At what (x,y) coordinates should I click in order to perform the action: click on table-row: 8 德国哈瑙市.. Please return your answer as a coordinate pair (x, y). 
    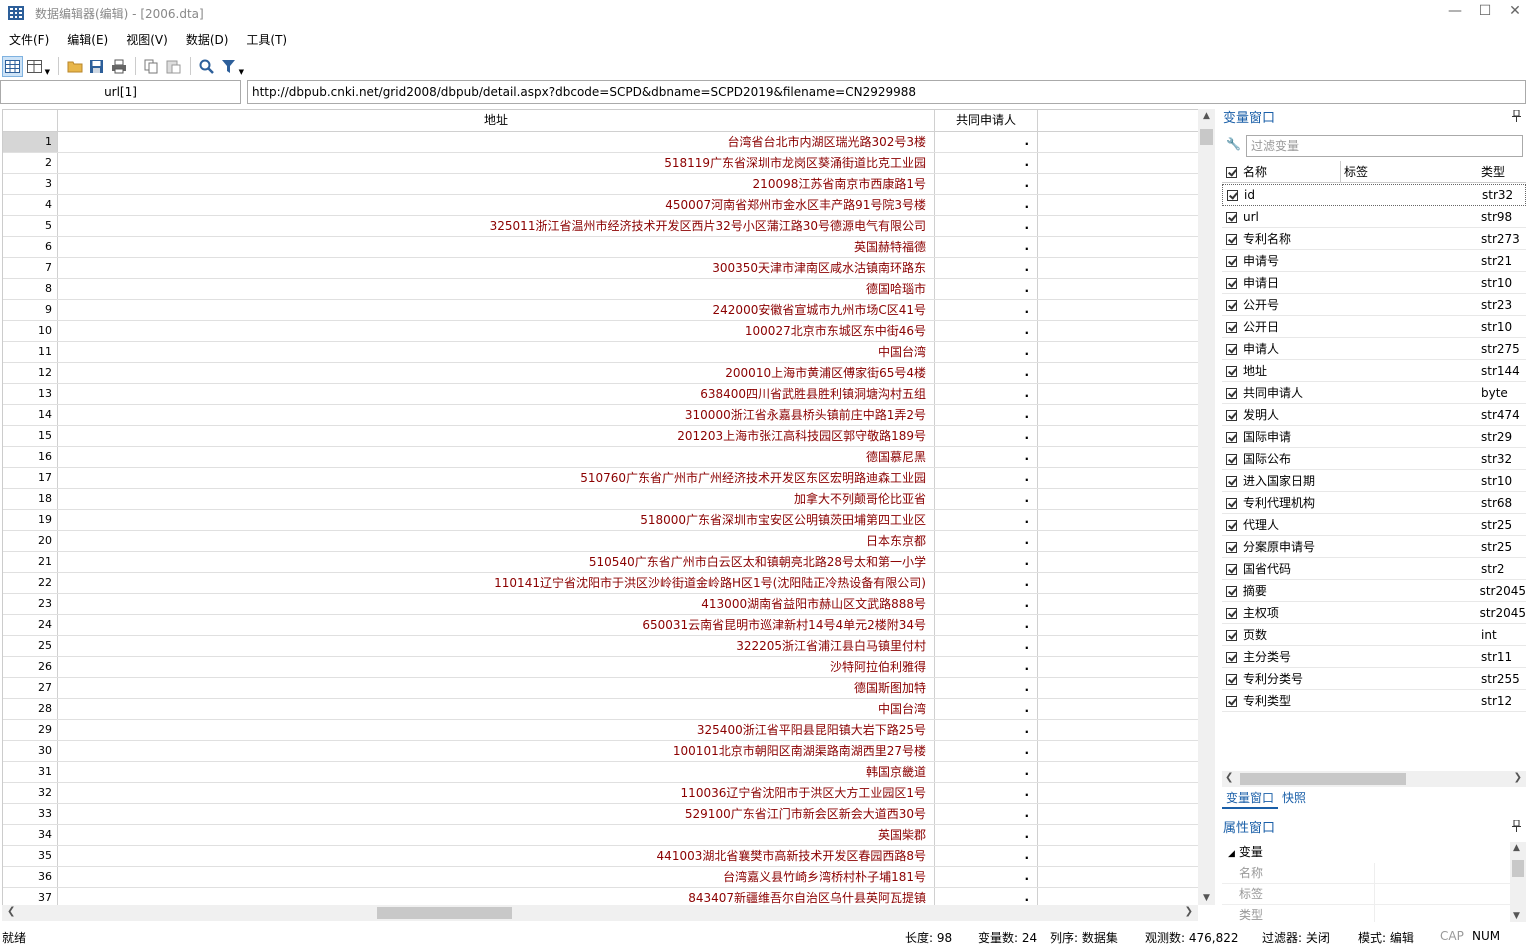
    Looking at the image, I should click on (600, 289).